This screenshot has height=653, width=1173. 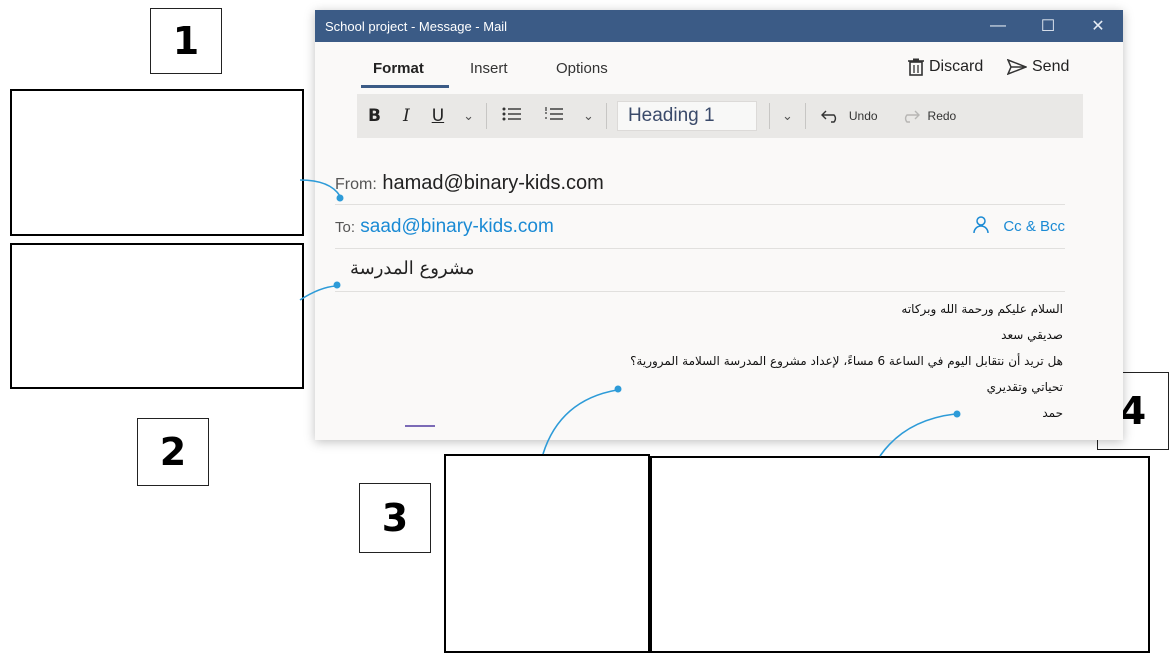 I want to click on tab-insert: Insert, so click(x=489, y=68).